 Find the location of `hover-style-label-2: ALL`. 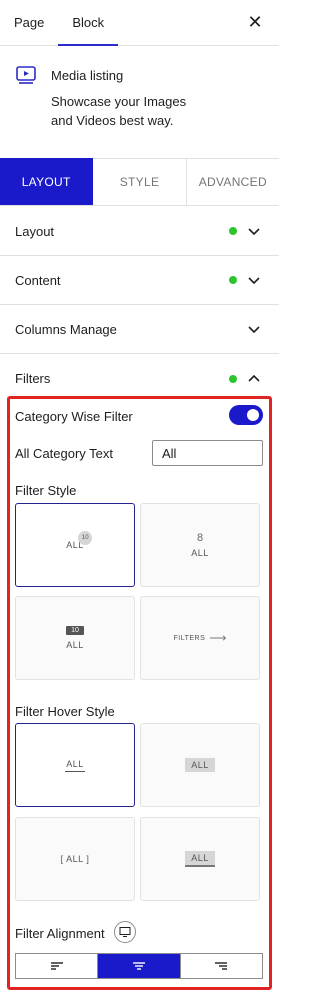

hover-style-label-2: ALL is located at coordinates (200, 765).